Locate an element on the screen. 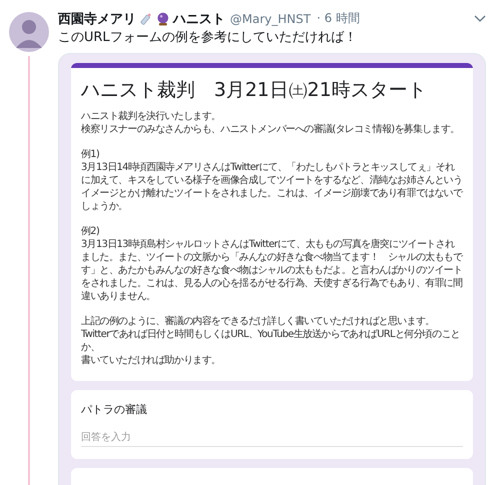  user-handle: @Mary_HNST is located at coordinates (270, 19).